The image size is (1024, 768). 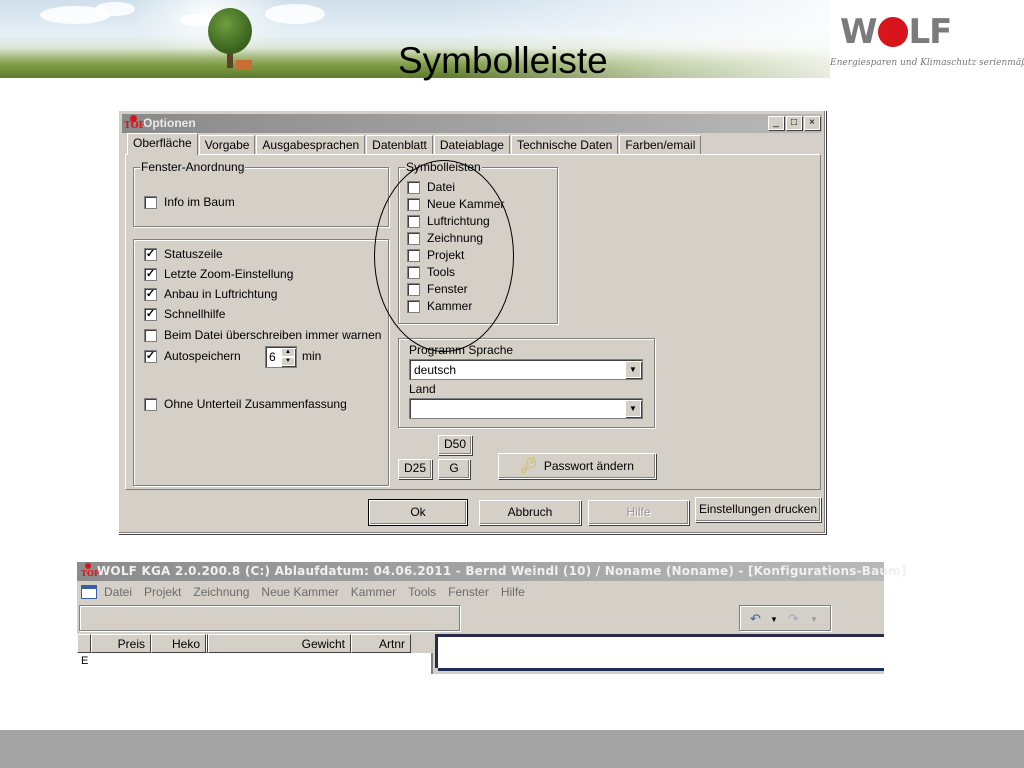 I want to click on abbruch-button: Abbruch, so click(x=530, y=512).